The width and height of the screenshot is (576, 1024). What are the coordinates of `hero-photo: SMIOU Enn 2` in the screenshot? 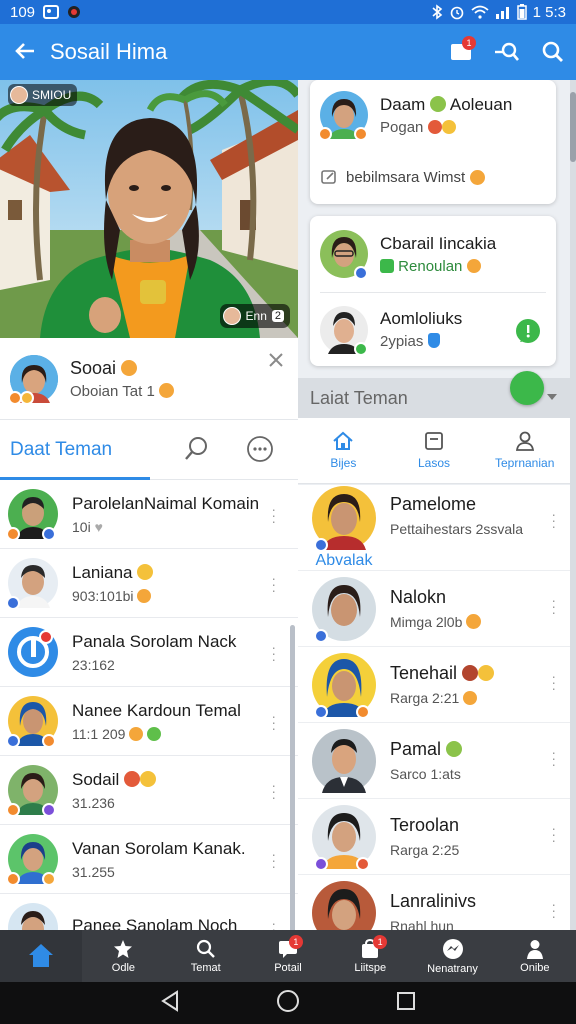 It's located at (149, 209).